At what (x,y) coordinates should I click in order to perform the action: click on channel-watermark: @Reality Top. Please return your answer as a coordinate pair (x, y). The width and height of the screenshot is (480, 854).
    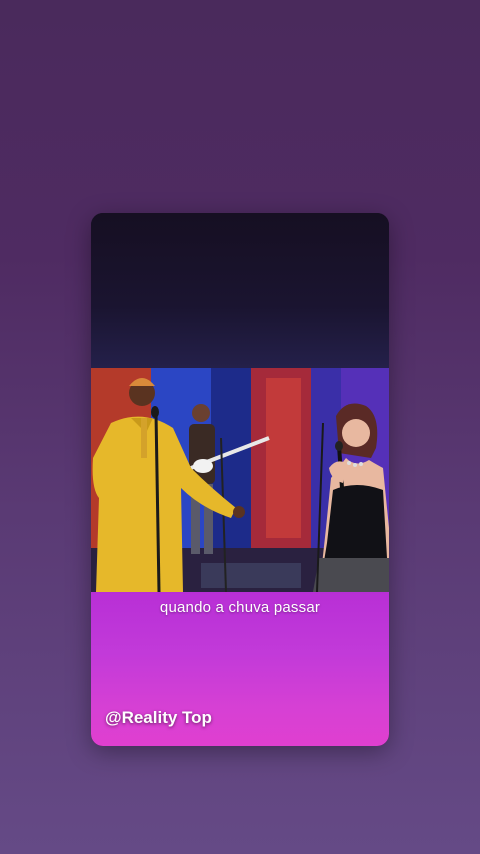
    Looking at the image, I should click on (158, 717).